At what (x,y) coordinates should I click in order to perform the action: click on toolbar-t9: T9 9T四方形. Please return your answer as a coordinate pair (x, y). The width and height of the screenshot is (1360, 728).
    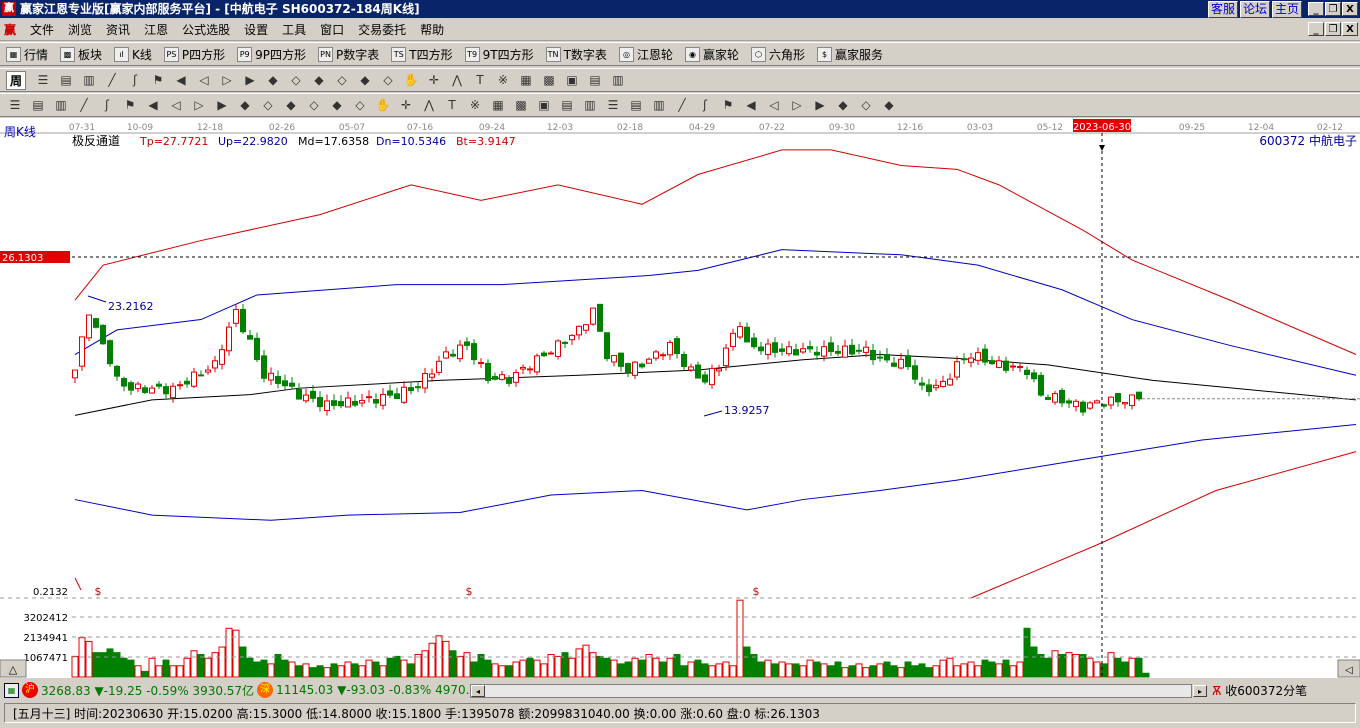
    Looking at the image, I should click on (499, 54).